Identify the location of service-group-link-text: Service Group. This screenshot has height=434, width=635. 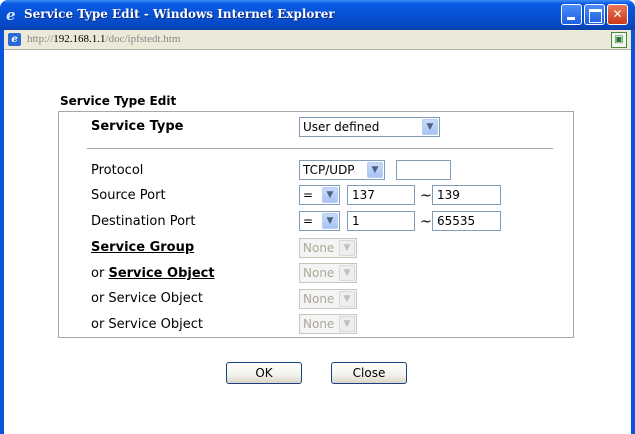
(142, 247).